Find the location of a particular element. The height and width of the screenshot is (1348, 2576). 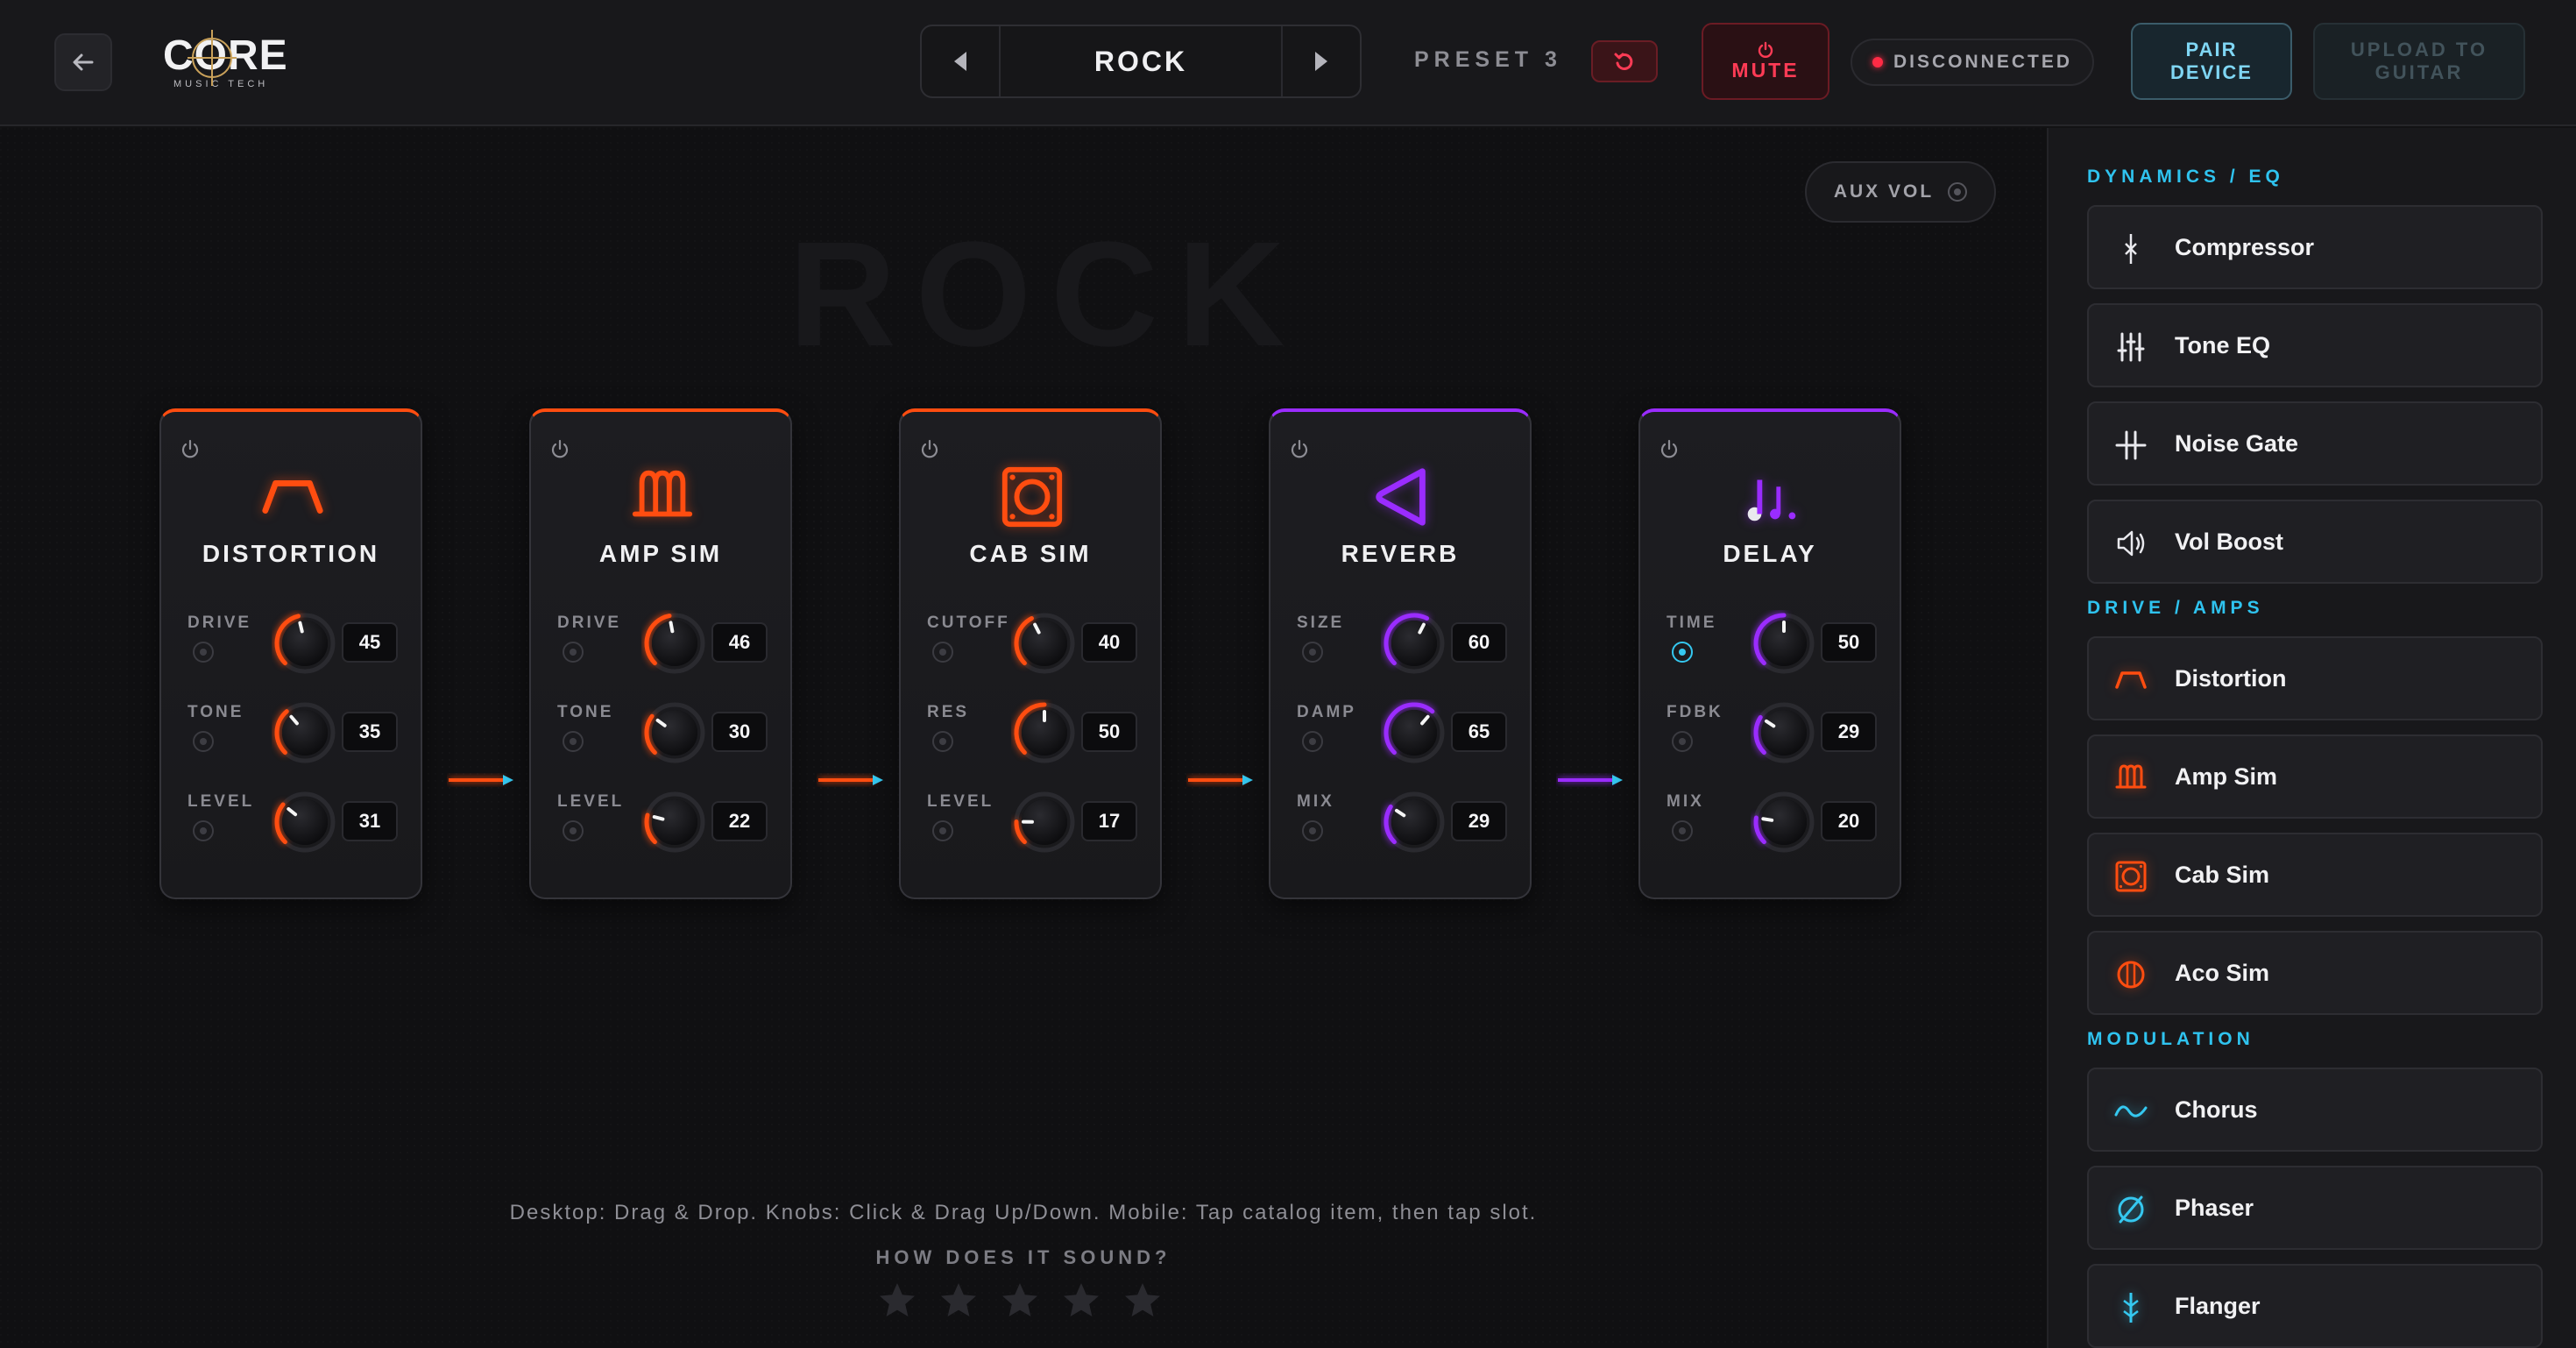

catalog-item-aco-sim: Aco Sim is located at coordinates (2315, 973).